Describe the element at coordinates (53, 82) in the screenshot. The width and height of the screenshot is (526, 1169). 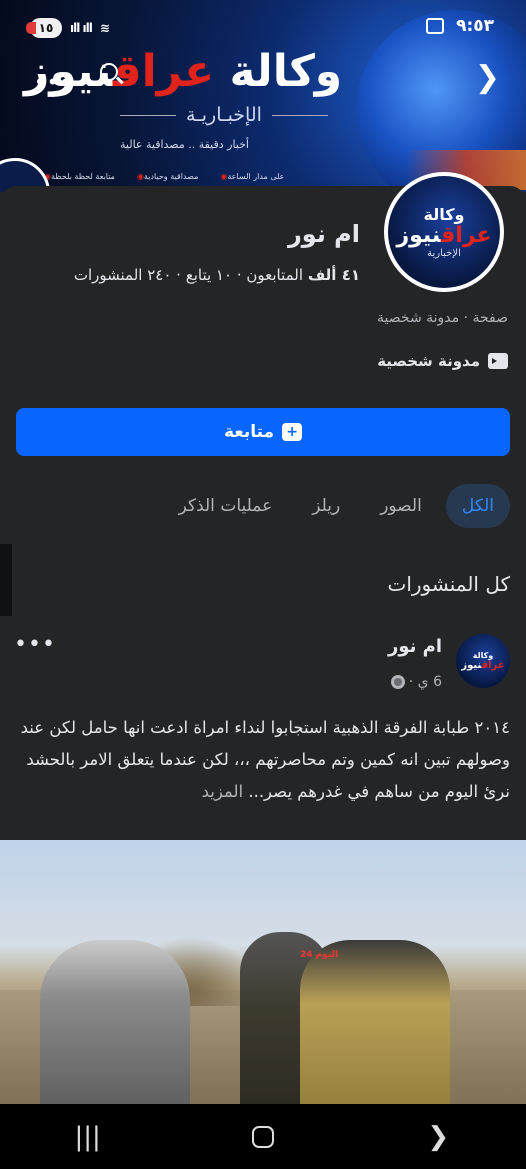
I see `more-options-icon: •••` at that location.